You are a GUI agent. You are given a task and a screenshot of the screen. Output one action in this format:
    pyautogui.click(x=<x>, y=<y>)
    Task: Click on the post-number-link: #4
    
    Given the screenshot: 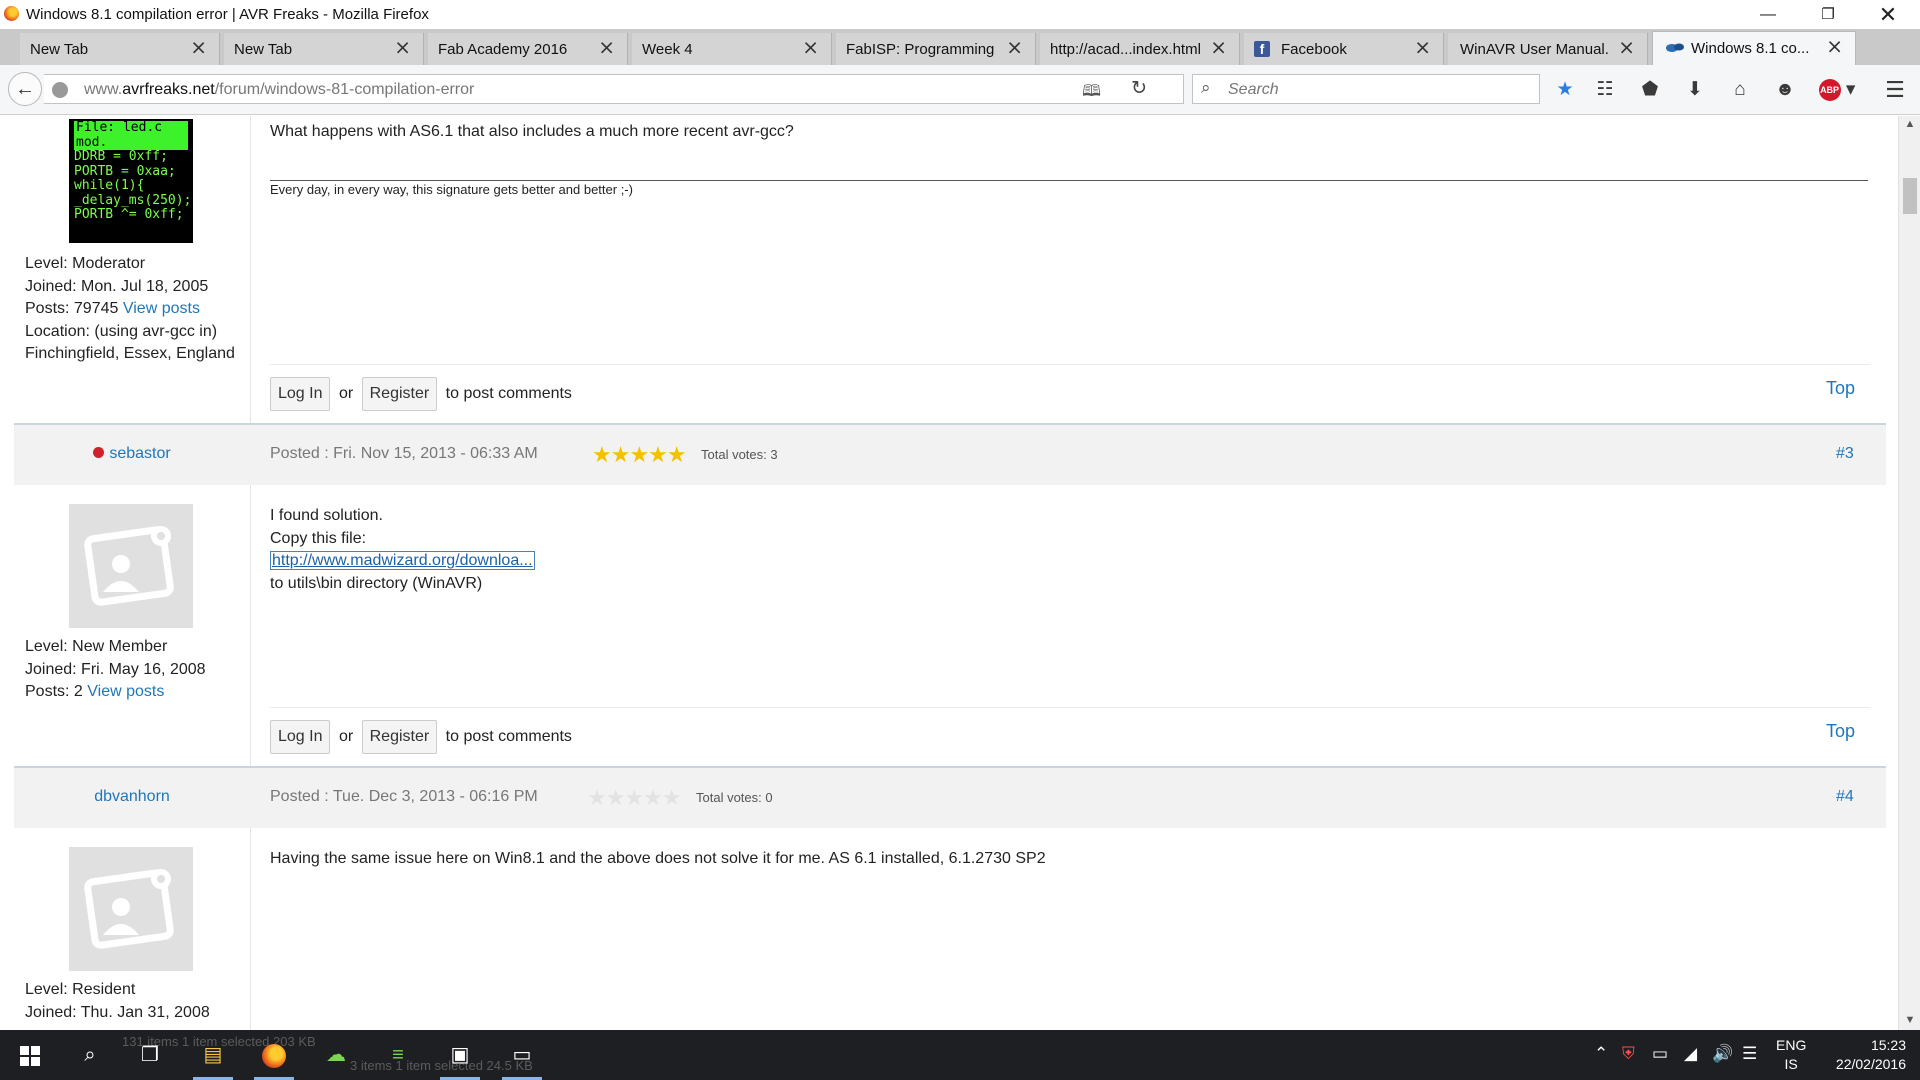 What is the action you would take?
    pyautogui.click(x=1845, y=797)
    